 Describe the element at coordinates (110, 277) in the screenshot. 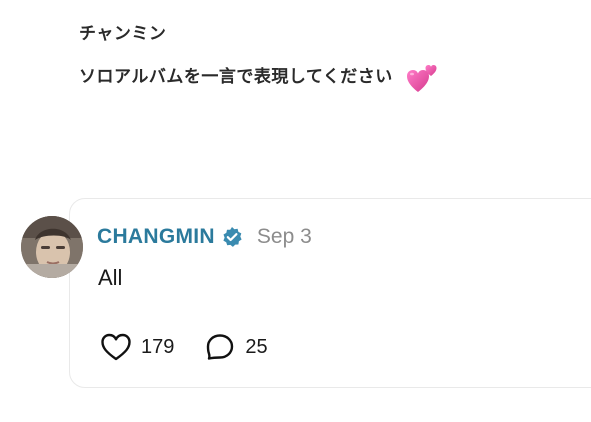

I see `post-text: All` at that location.